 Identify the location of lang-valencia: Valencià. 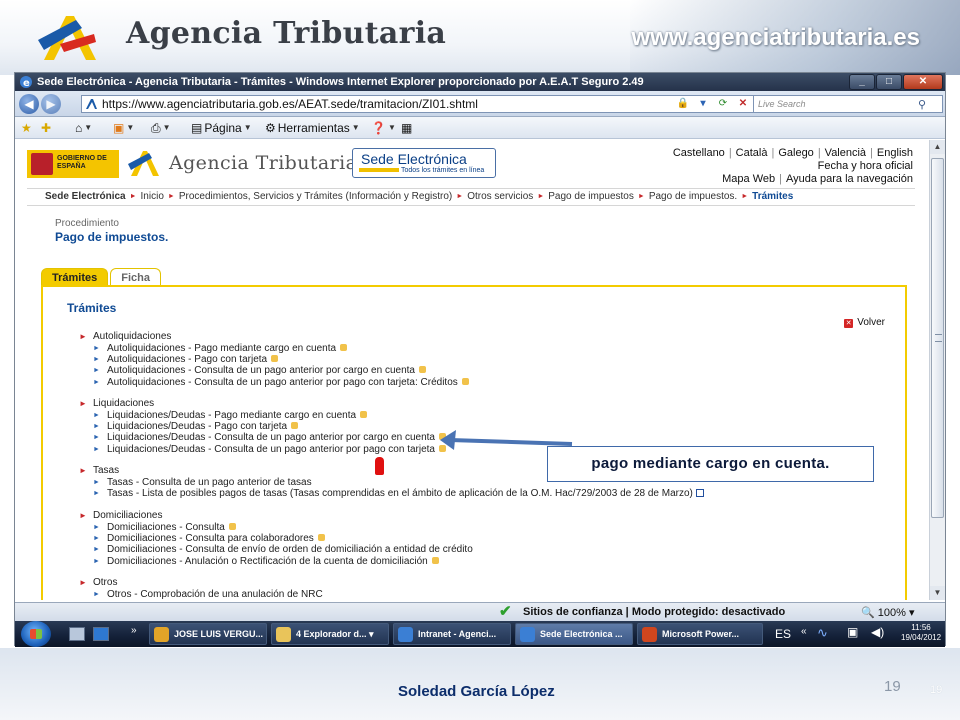
(845, 153).